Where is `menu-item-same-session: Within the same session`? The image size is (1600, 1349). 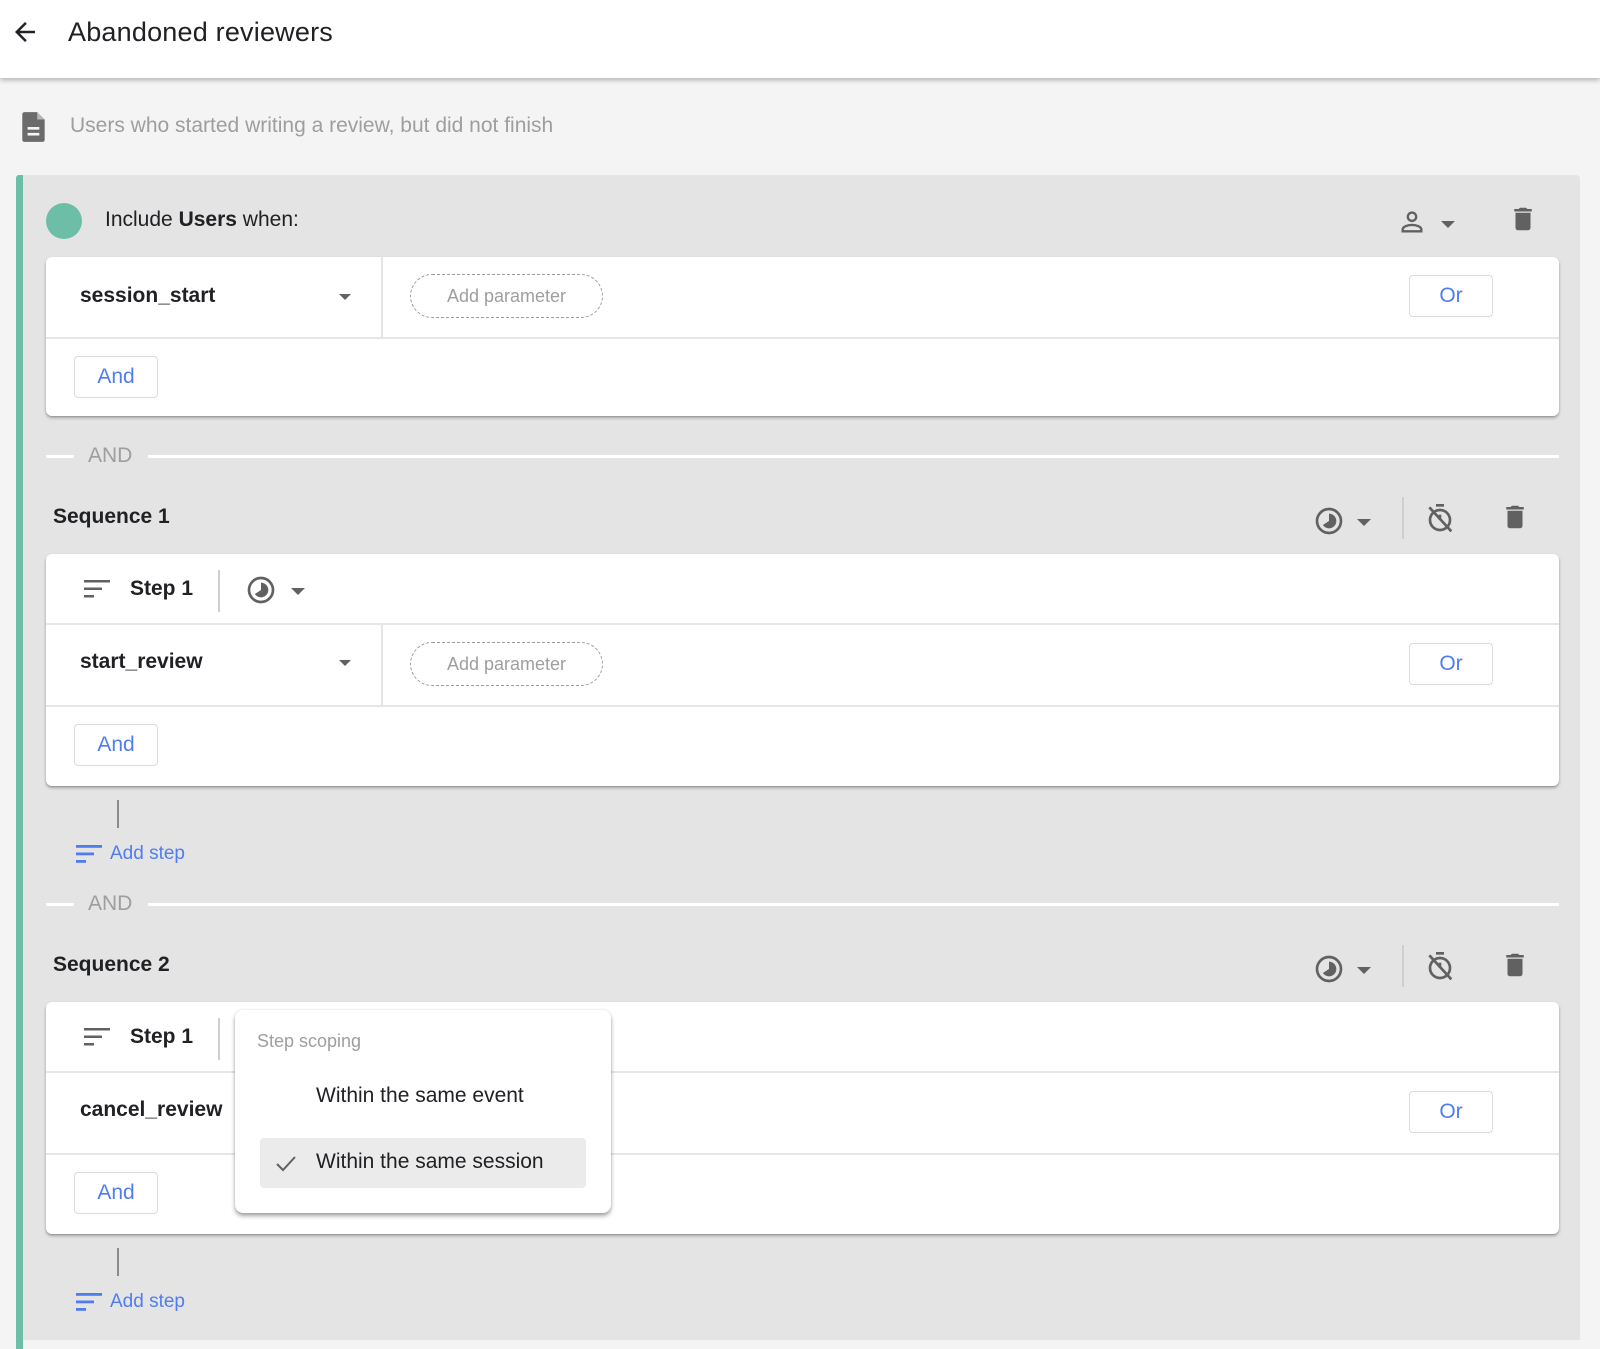 menu-item-same-session: Within the same session is located at coordinates (423, 1163).